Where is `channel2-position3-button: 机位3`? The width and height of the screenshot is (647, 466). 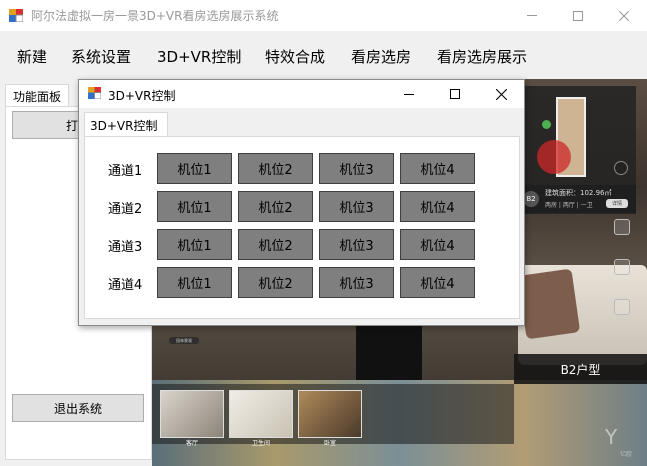 channel2-position3-button: 机位3 is located at coordinates (356, 206).